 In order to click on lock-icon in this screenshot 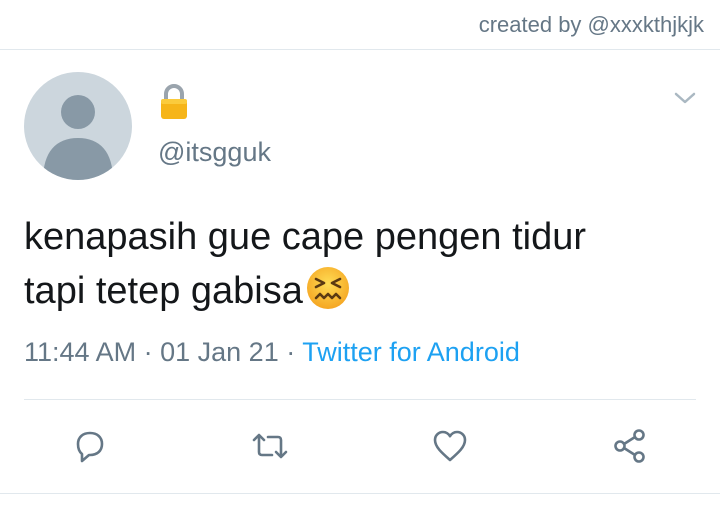, I will do `click(174, 102)`.